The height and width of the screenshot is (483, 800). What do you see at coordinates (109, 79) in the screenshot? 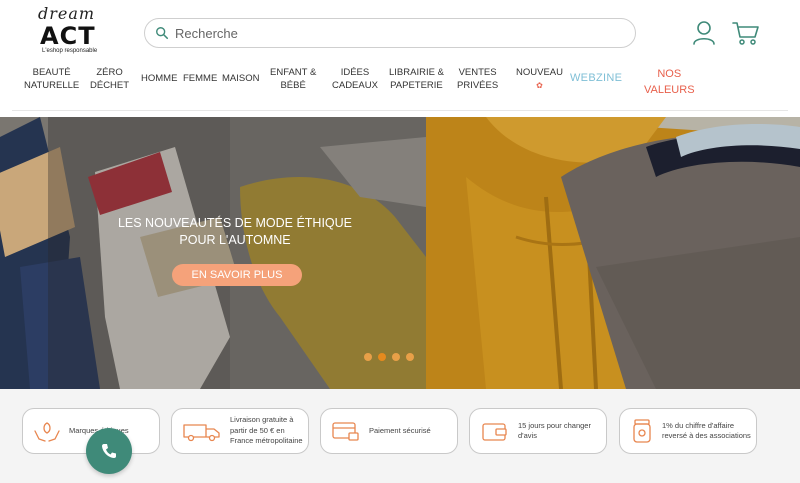
I see `nav-item-zero-dechet: ZÉRO DÉCHET` at bounding box center [109, 79].